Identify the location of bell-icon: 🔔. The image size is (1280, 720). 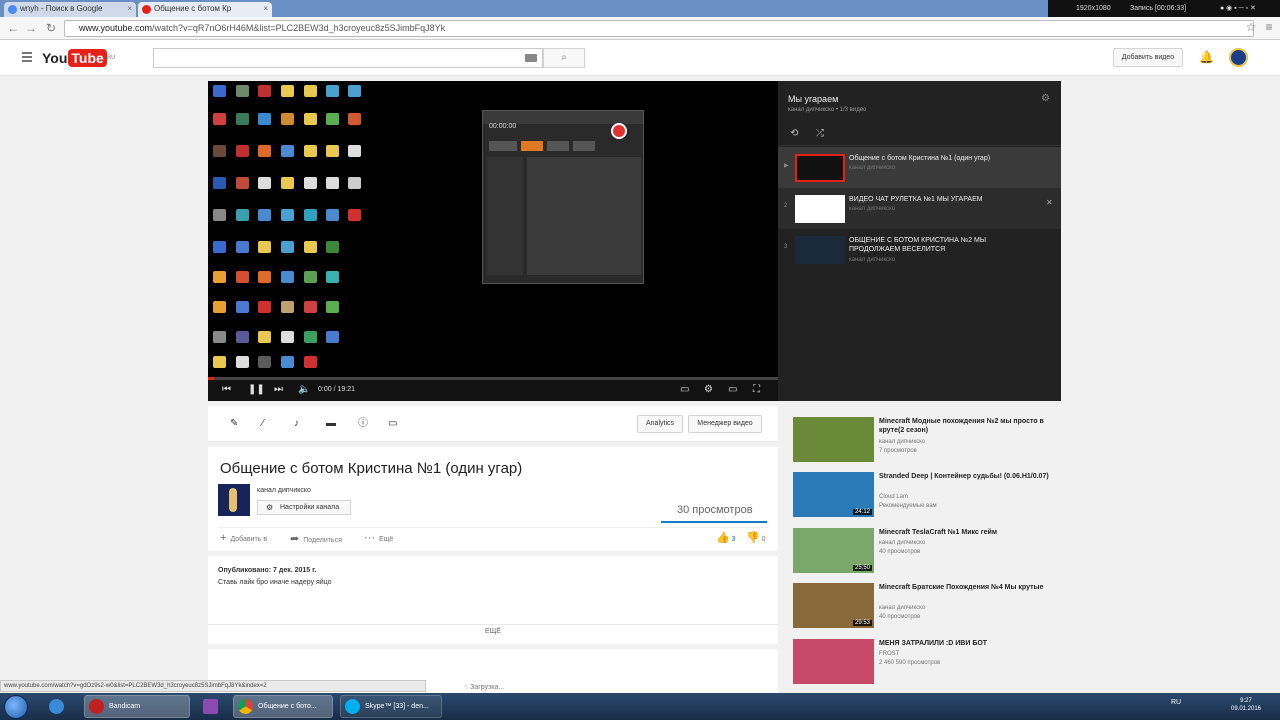
(1206, 57).